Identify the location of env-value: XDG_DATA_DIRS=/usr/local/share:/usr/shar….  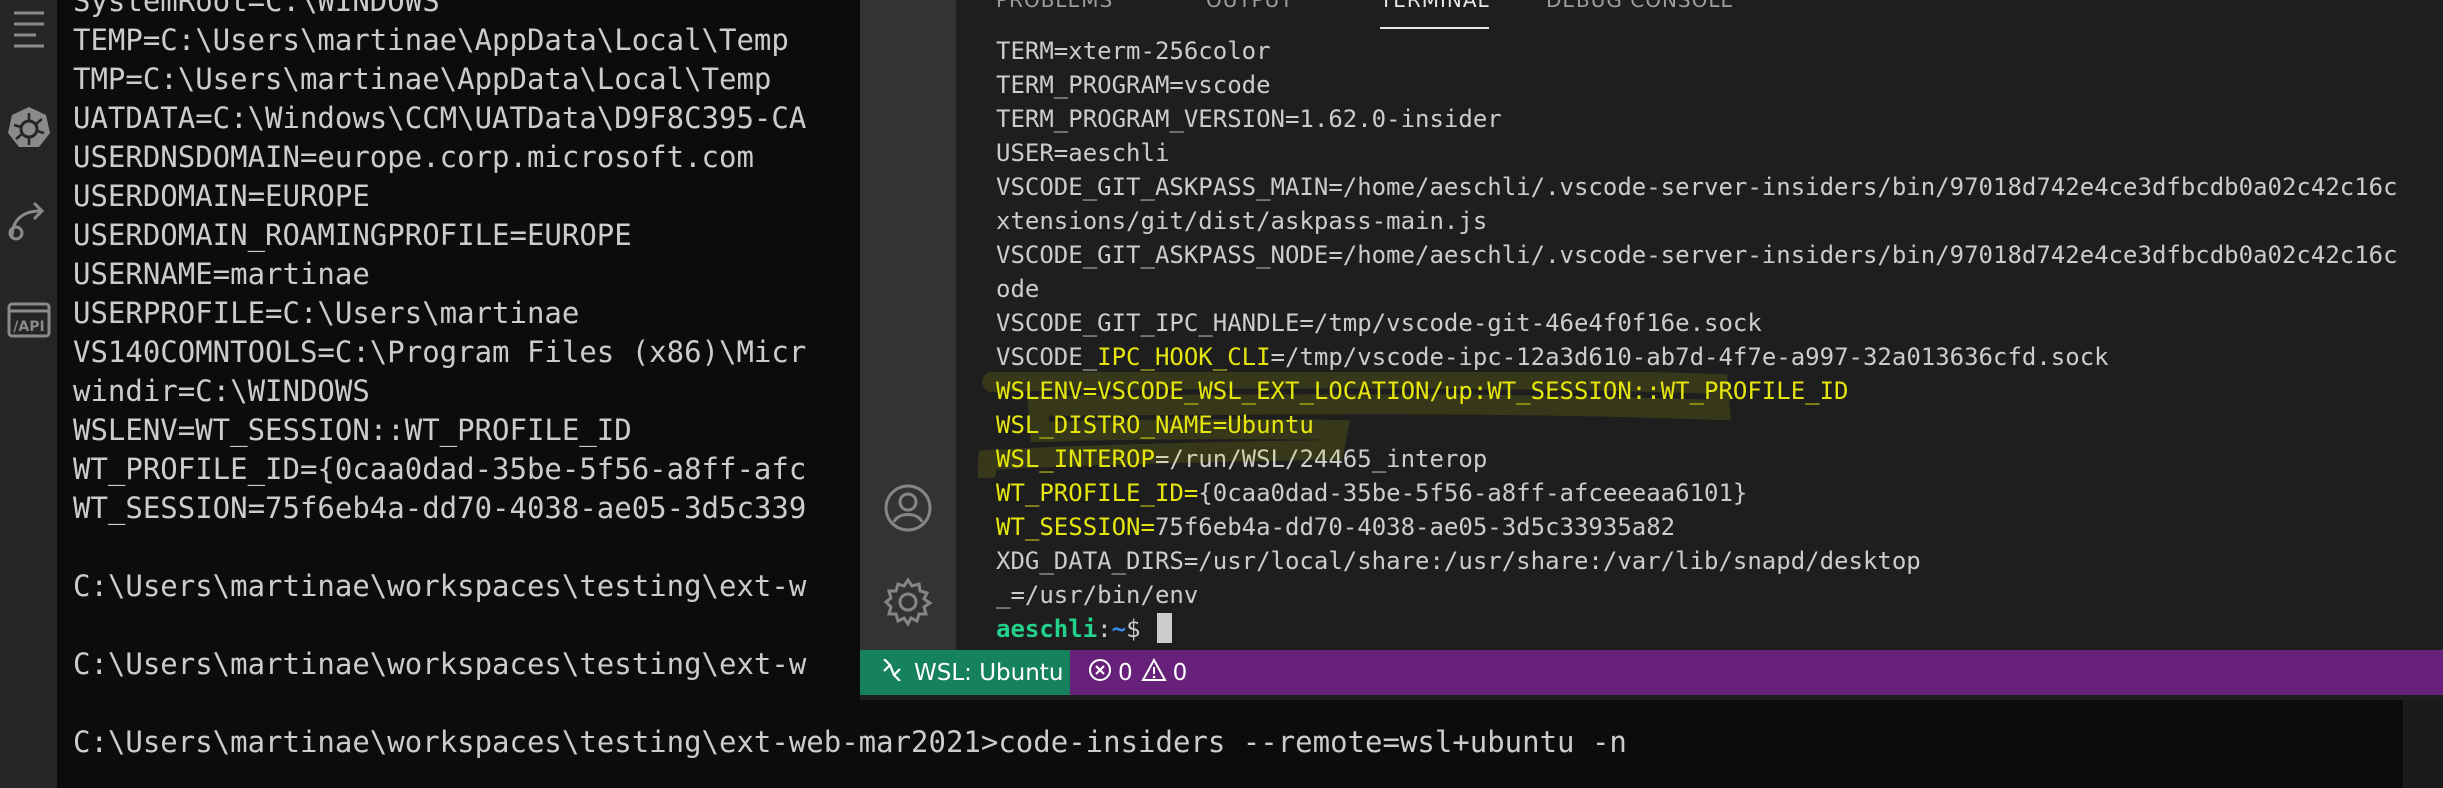
(1458, 561).